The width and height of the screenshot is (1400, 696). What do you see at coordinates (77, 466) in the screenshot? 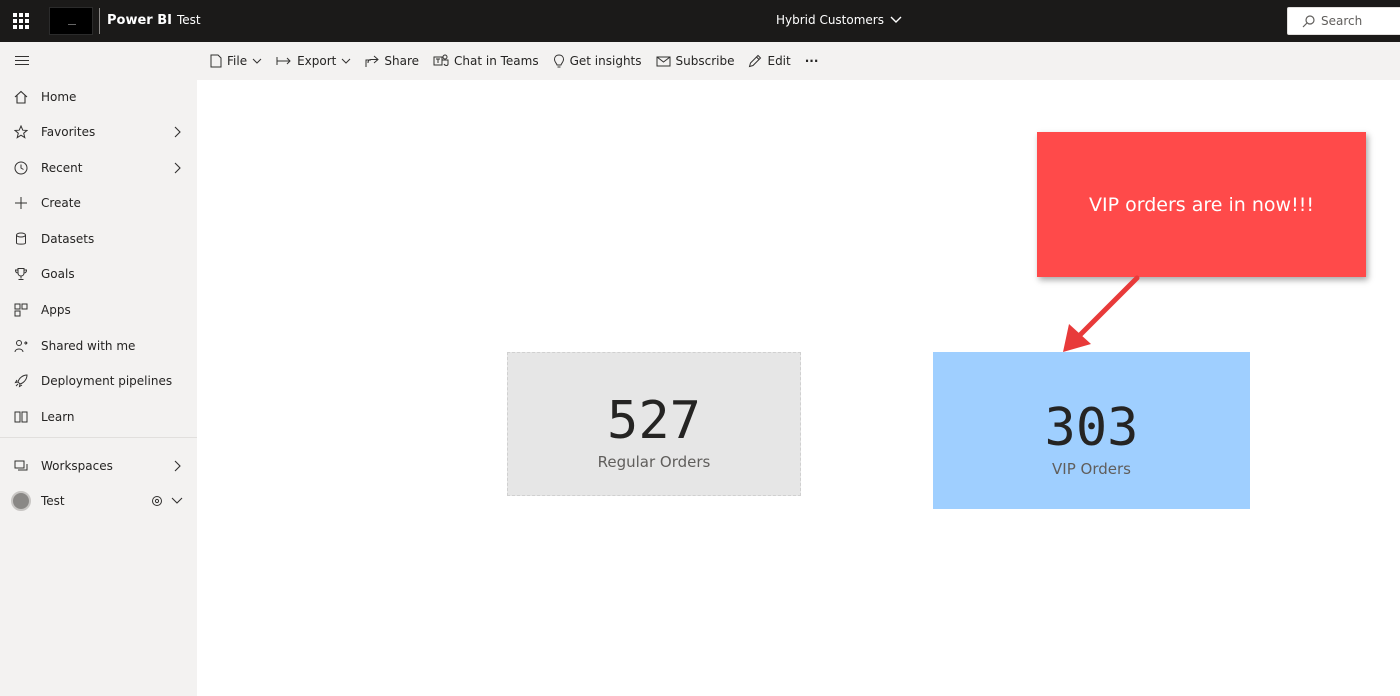
I see `sidebar-item-label: Workspaces` at bounding box center [77, 466].